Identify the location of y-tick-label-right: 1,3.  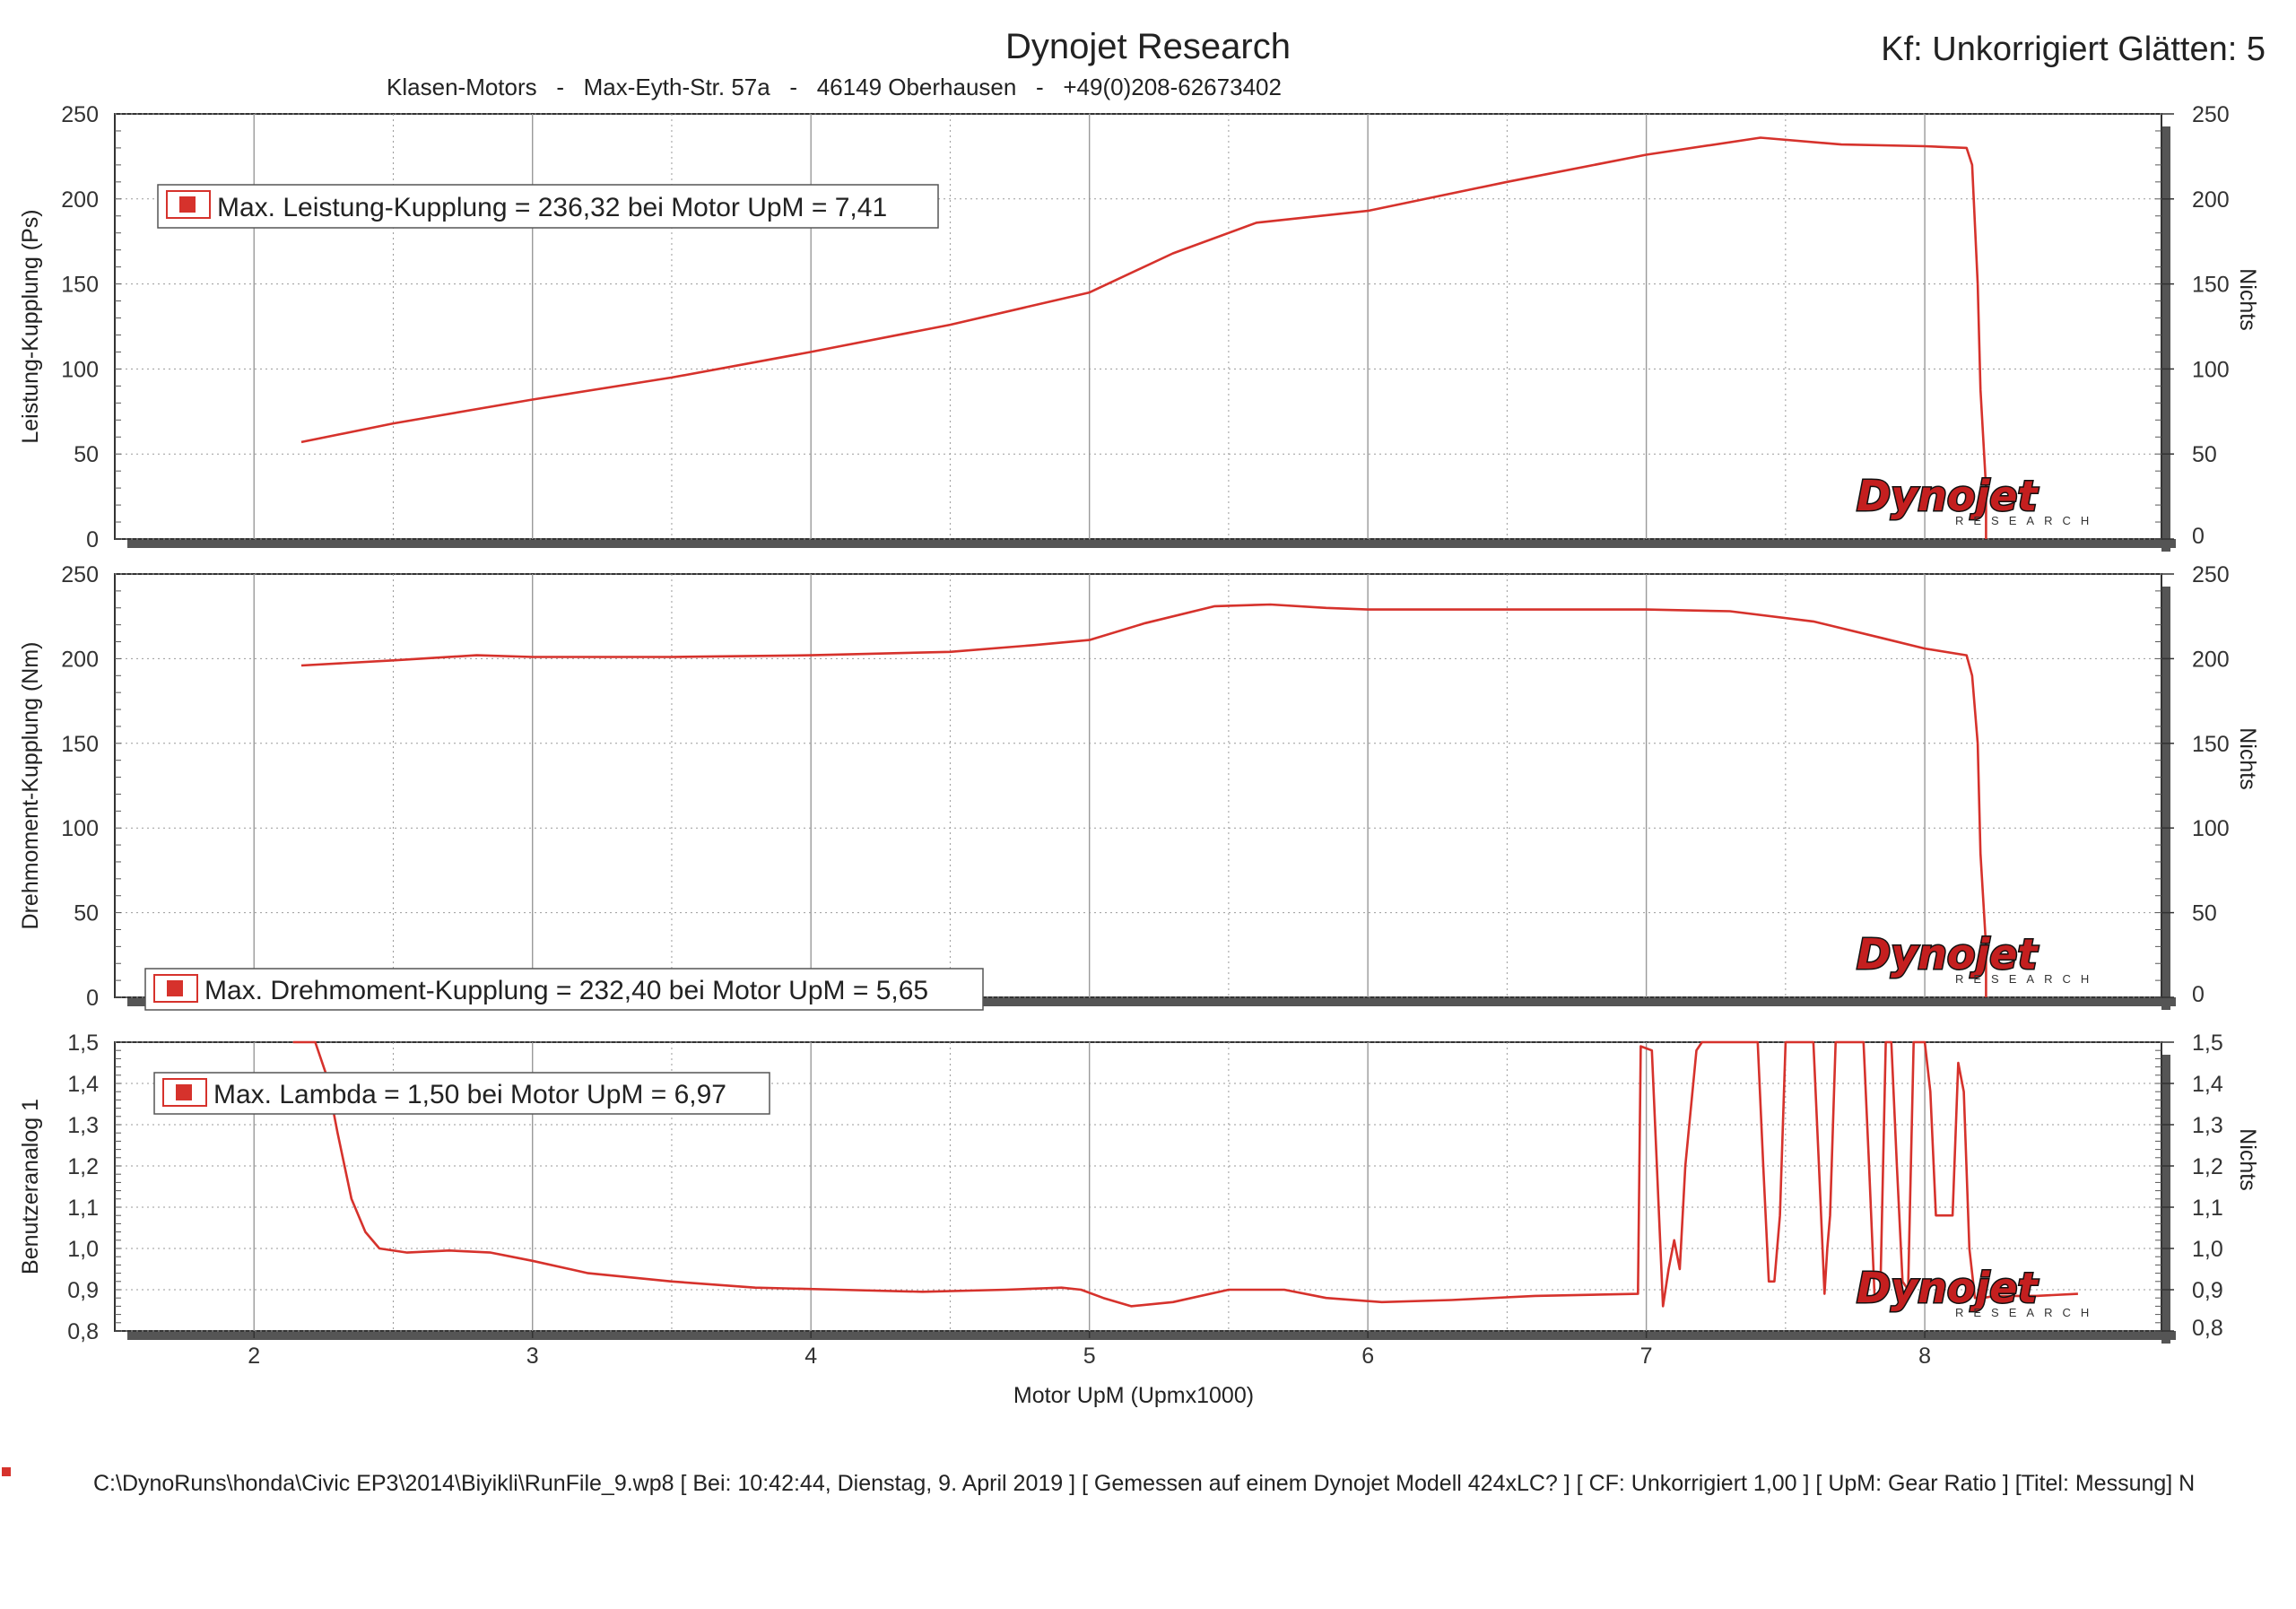
(2207, 1125).